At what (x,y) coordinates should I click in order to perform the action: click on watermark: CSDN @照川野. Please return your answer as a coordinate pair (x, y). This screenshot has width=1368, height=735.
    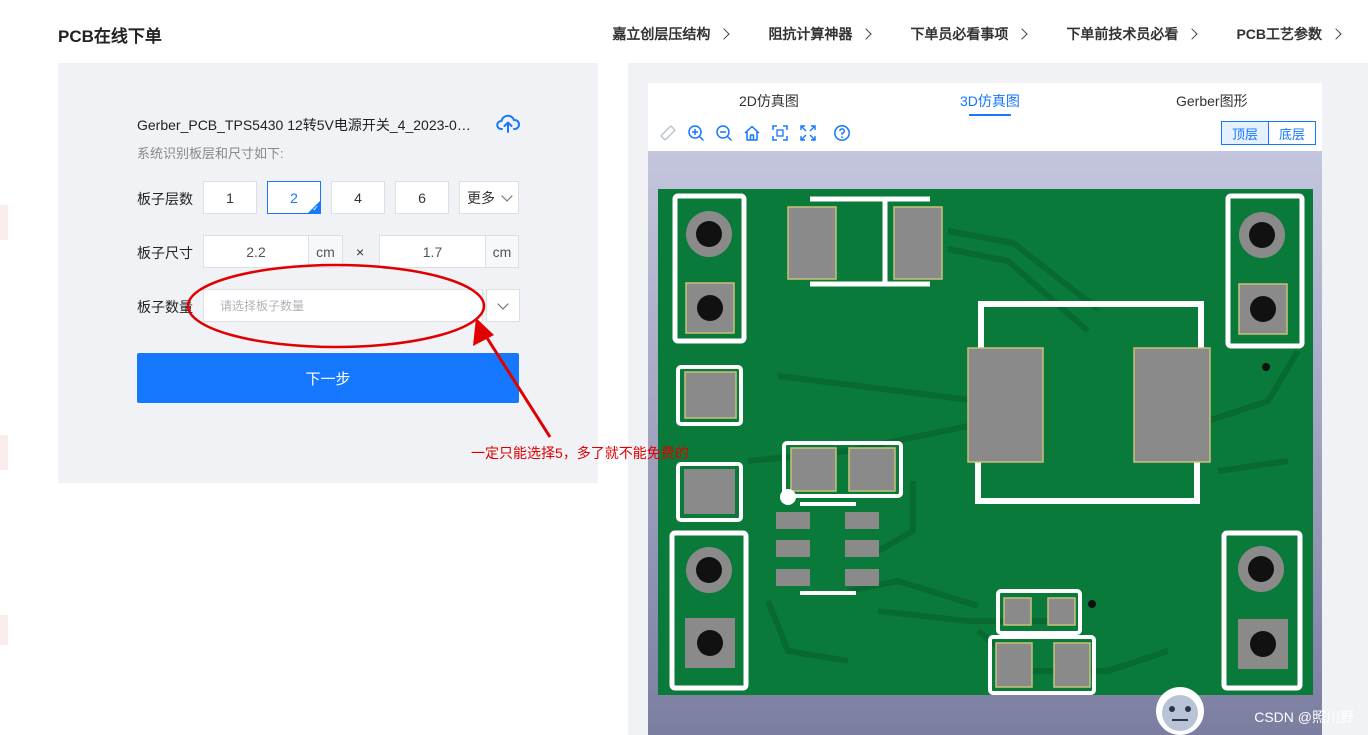
    Looking at the image, I should click on (1304, 717).